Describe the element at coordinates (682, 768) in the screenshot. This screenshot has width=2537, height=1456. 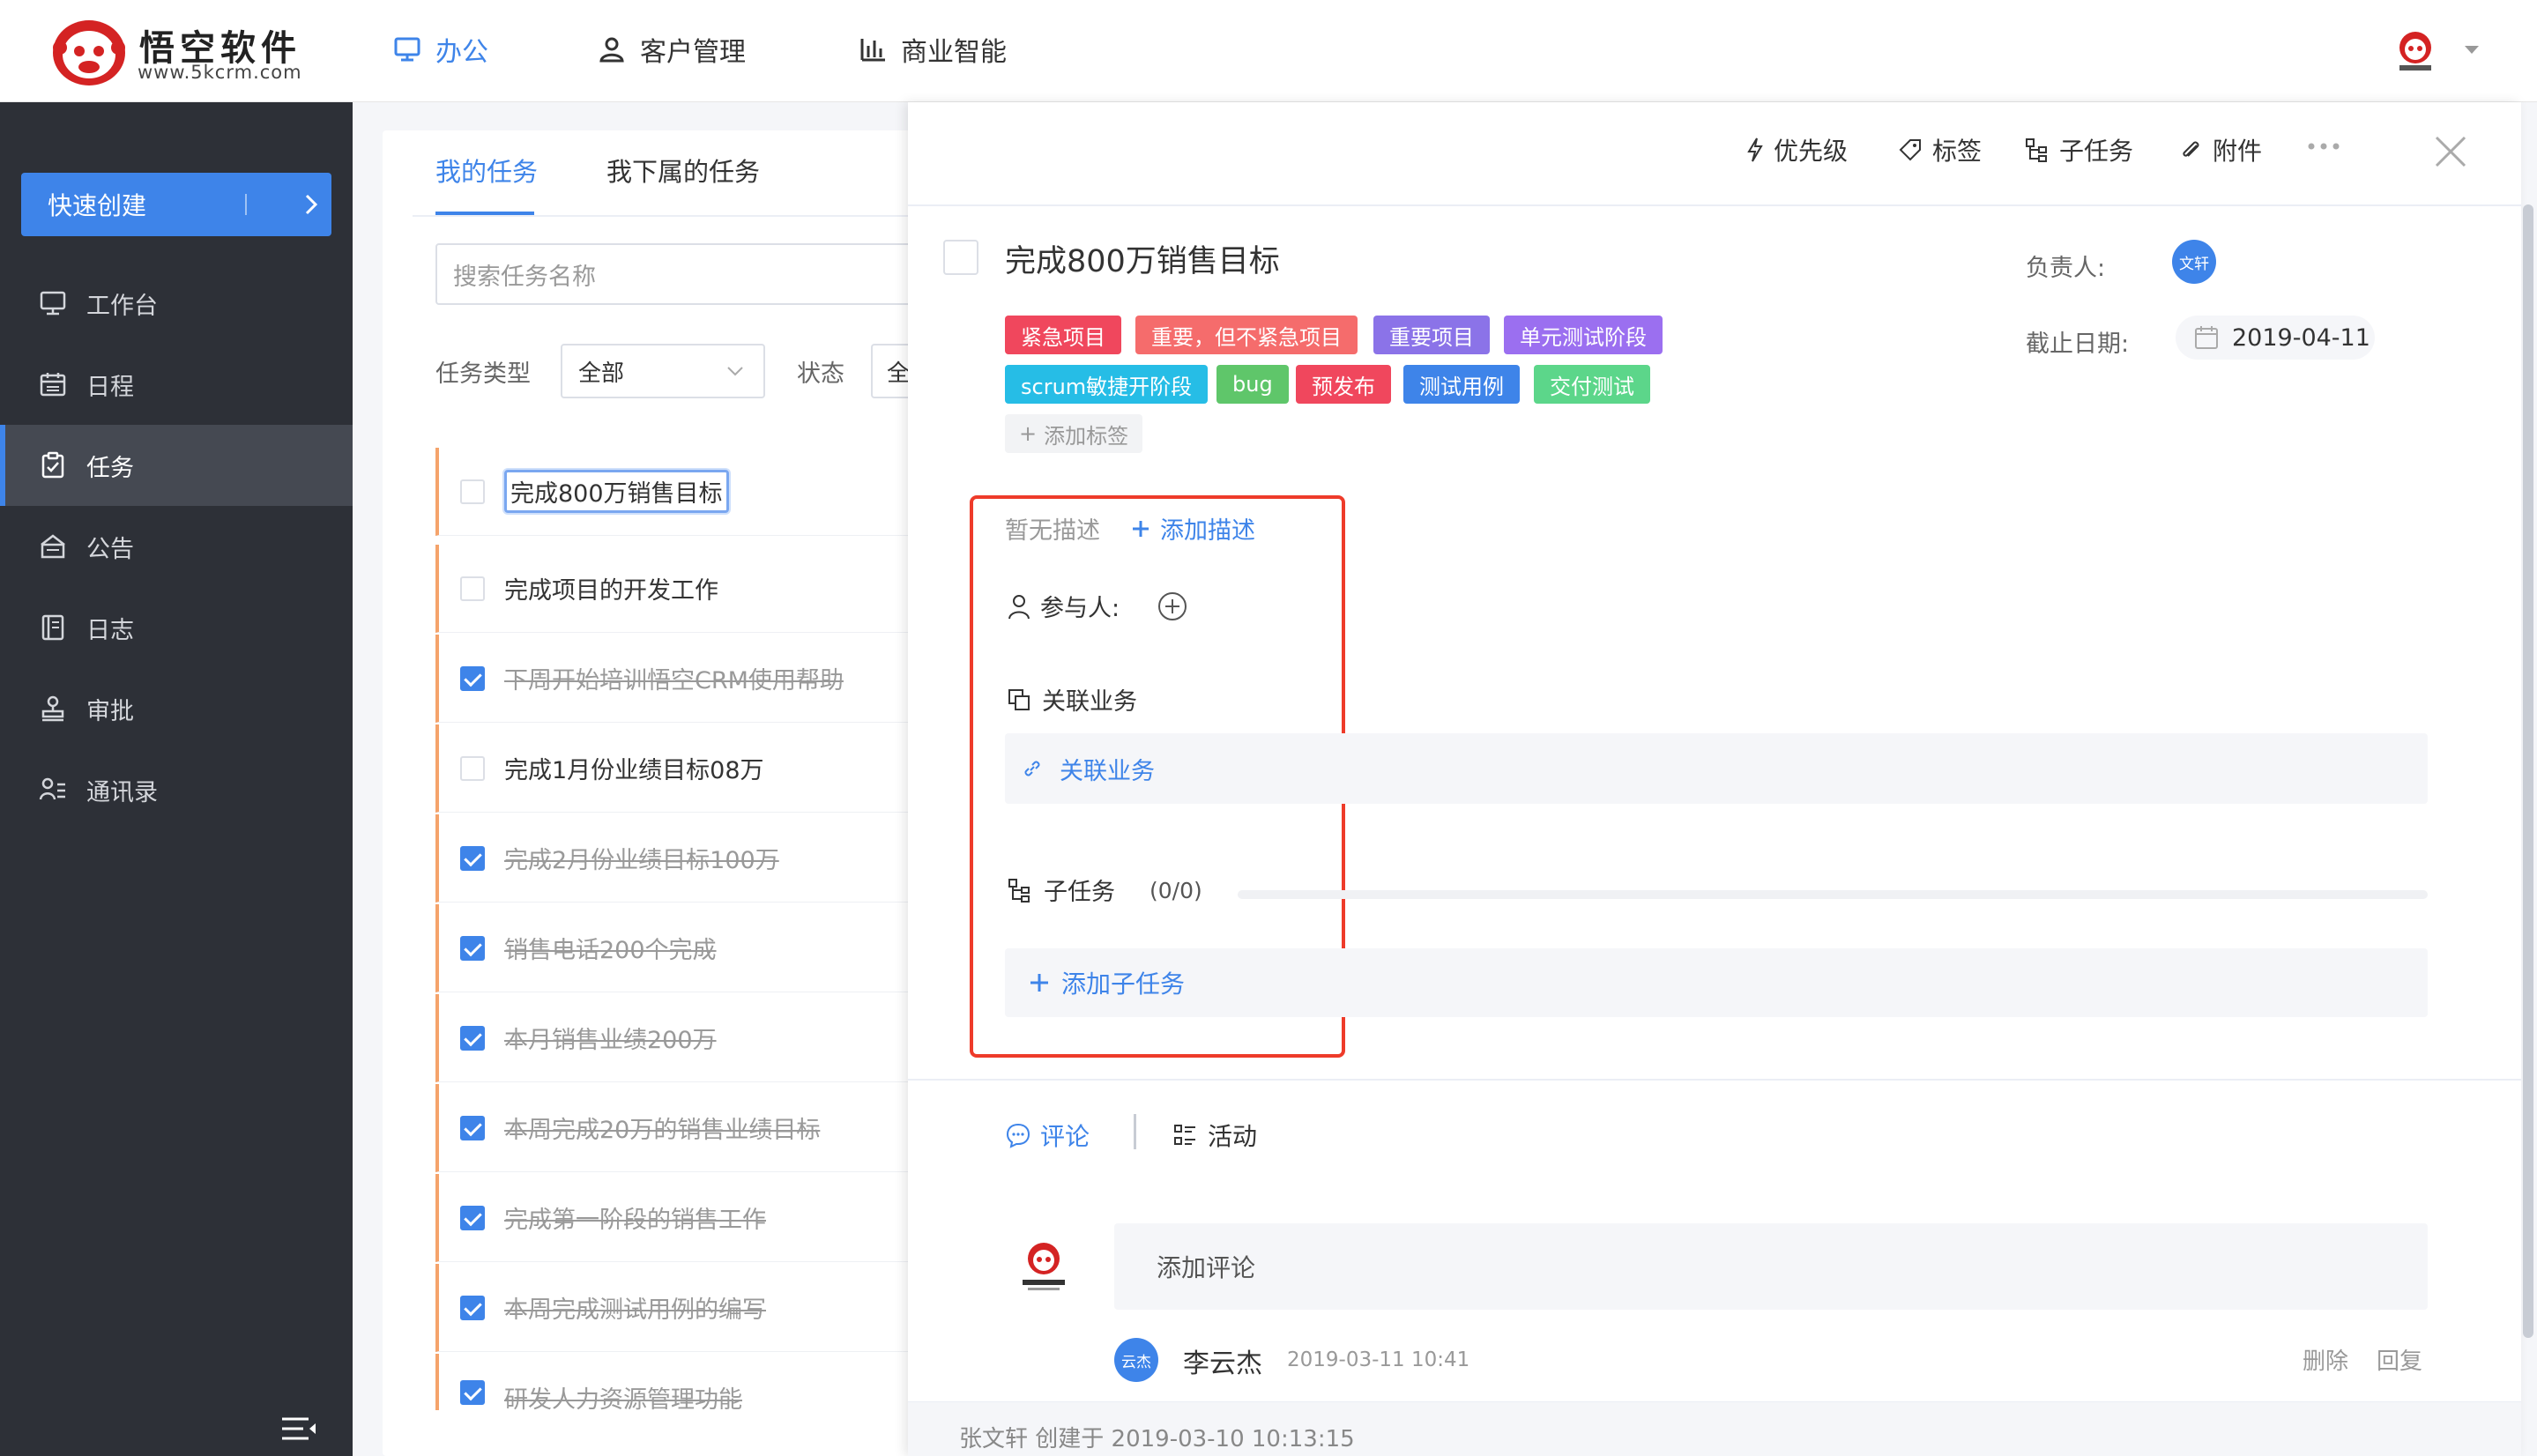
I see `task-row: 完成1月份业绩目标08万` at that location.